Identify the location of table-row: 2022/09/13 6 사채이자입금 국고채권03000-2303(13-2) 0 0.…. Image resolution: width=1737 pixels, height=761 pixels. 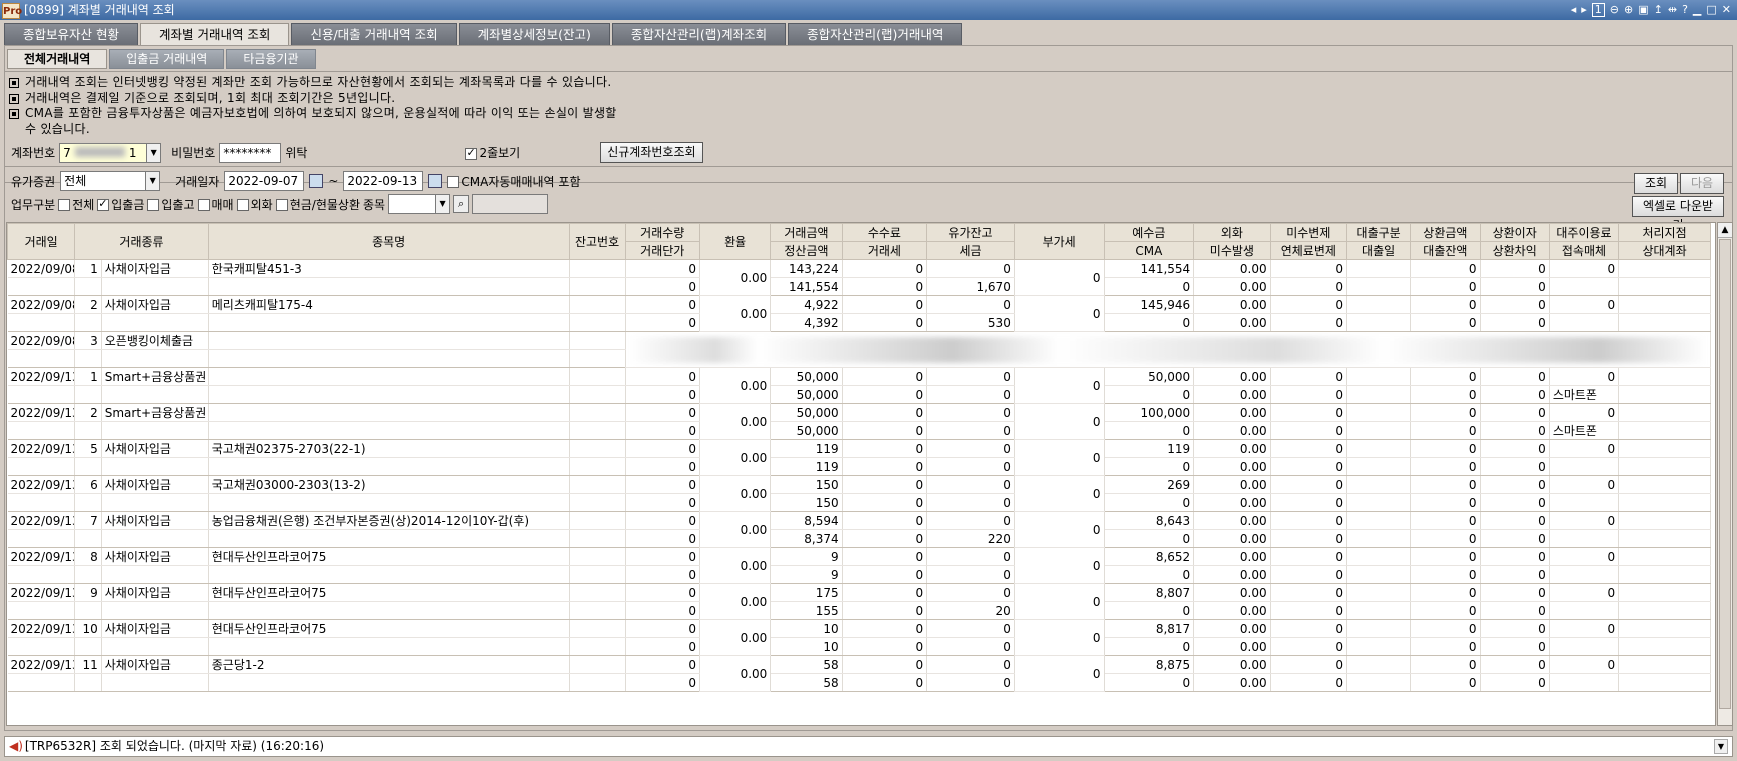
(859, 493).